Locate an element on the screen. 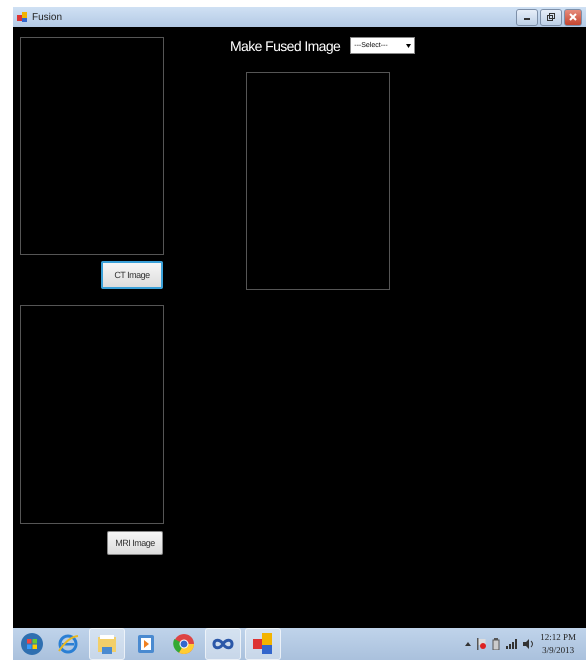 The height and width of the screenshot is (660, 586). window-title: Fusion is located at coordinates (47, 17).